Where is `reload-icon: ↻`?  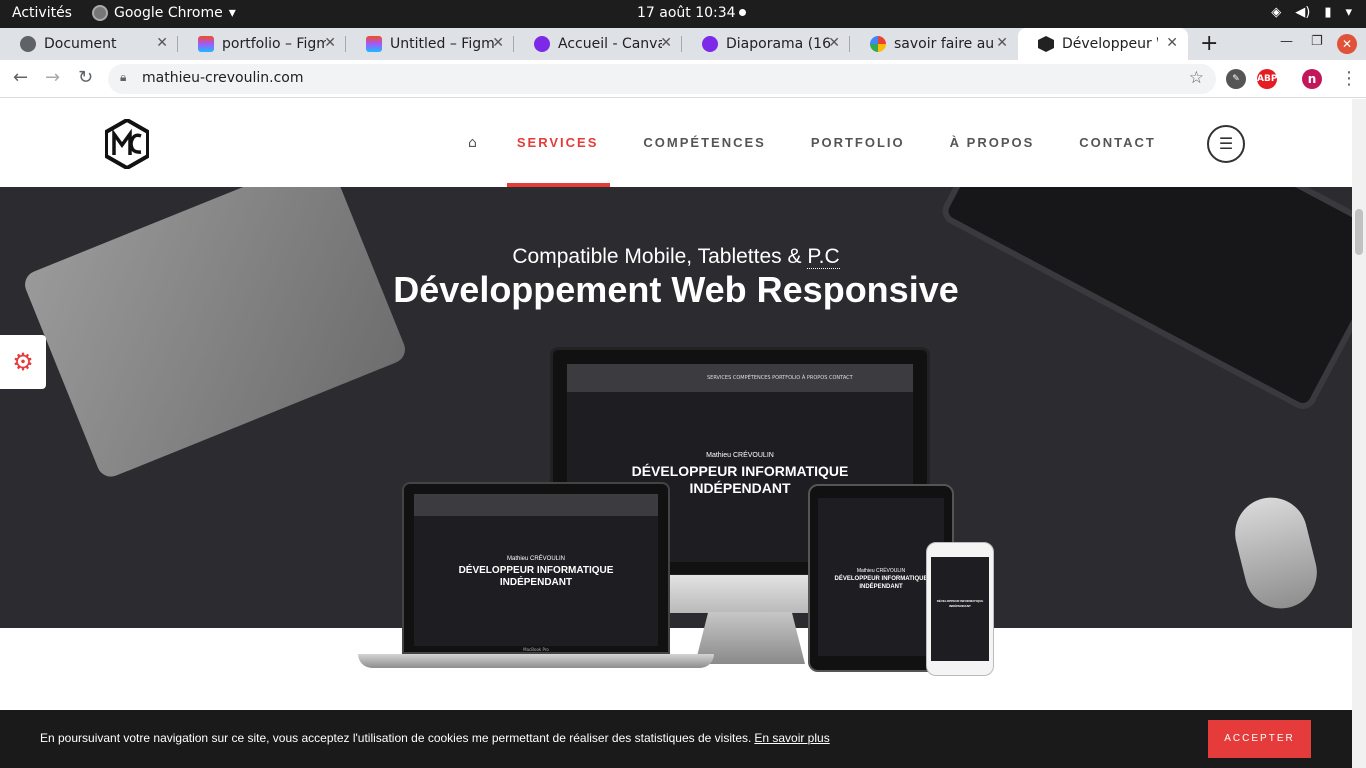
reload-icon: ↻ is located at coordinates (85, 77).